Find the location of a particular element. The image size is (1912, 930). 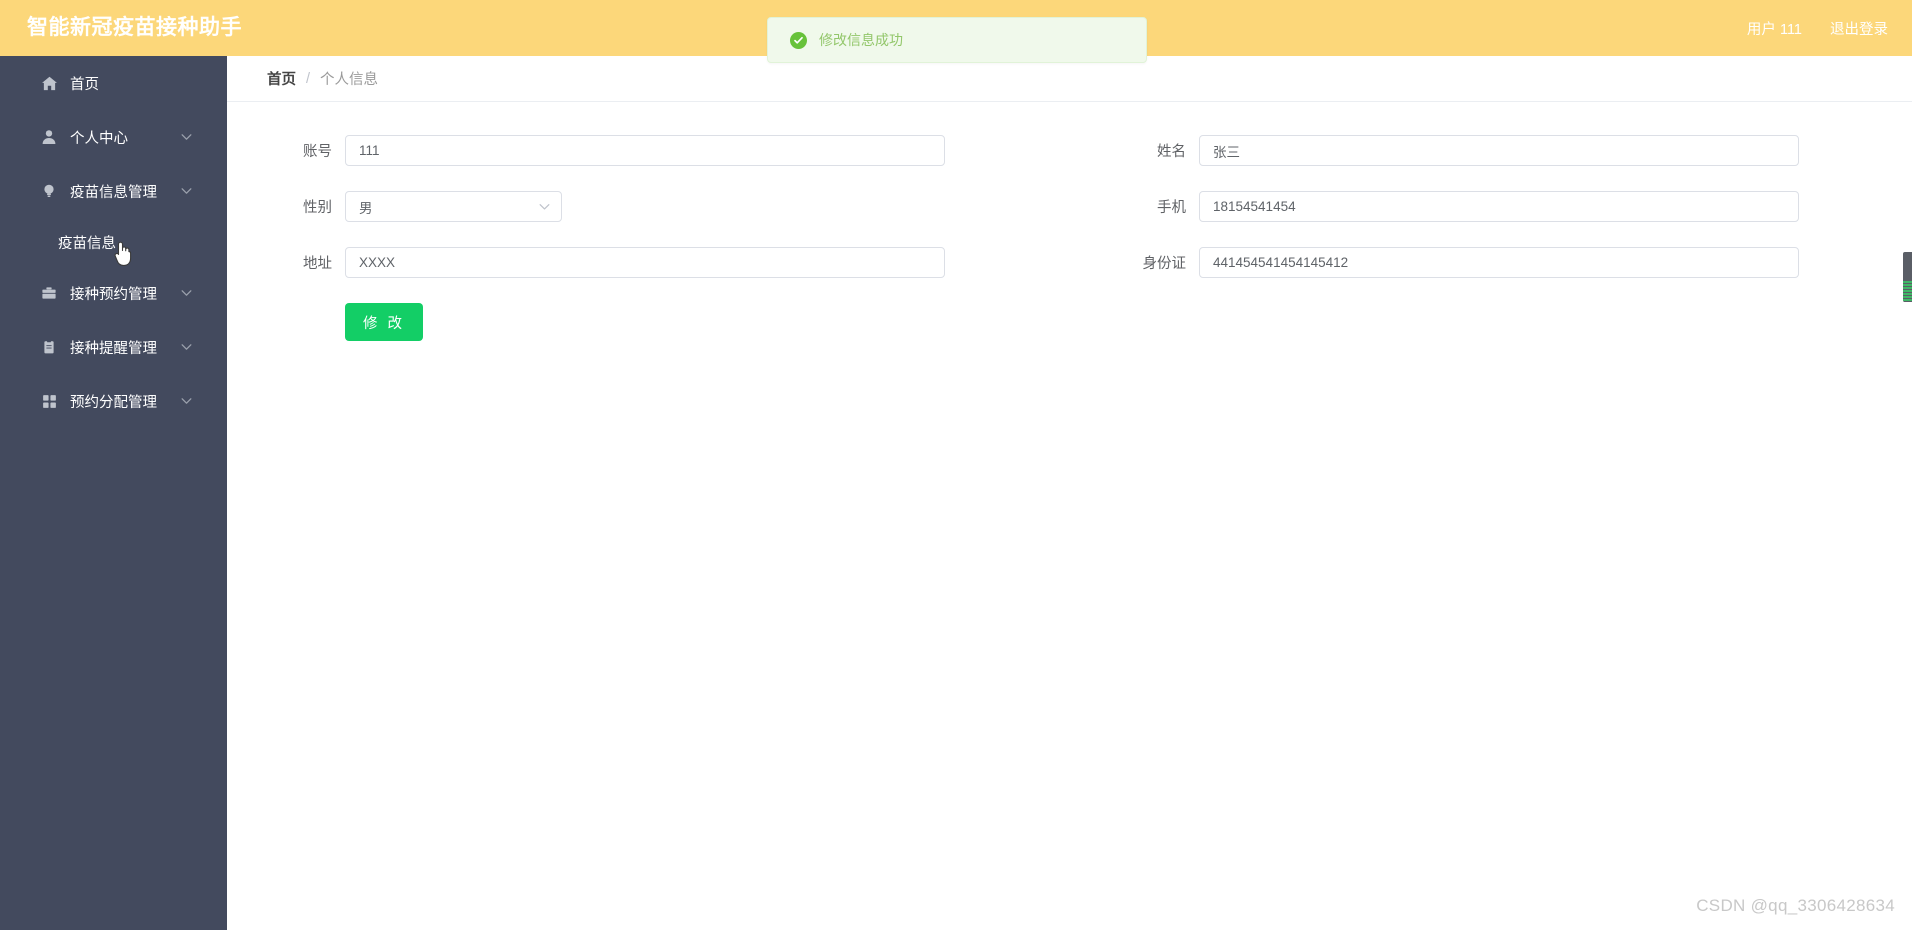

form-row-3: 地址 XXXX 身份证 441454541454145412 is located at coordinates (1069, 262).